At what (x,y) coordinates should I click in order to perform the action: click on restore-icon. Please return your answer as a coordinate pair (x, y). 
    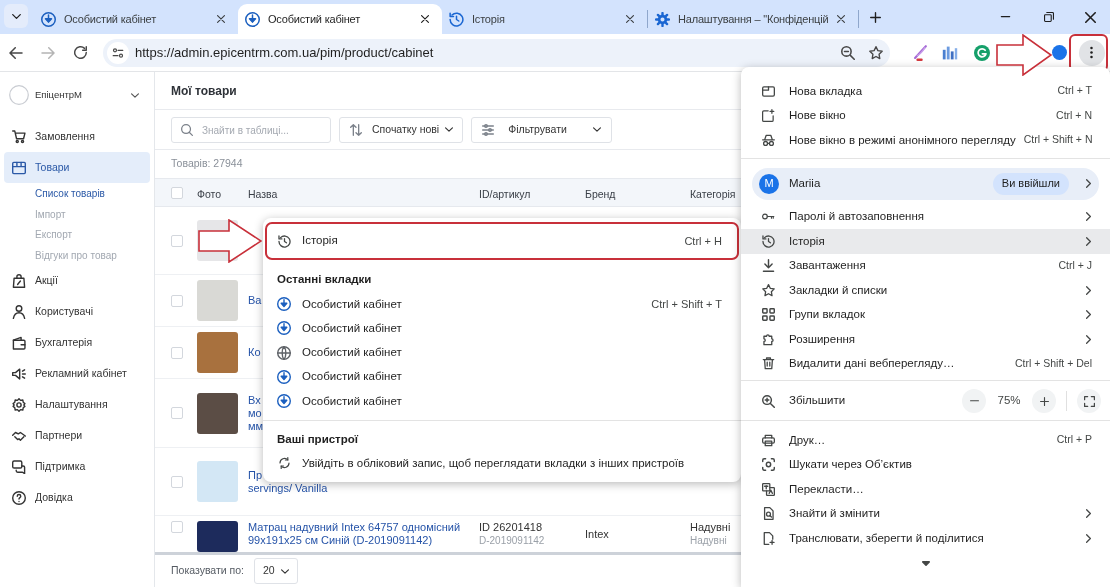
    Looking at the image, I should click on (1049, 17).